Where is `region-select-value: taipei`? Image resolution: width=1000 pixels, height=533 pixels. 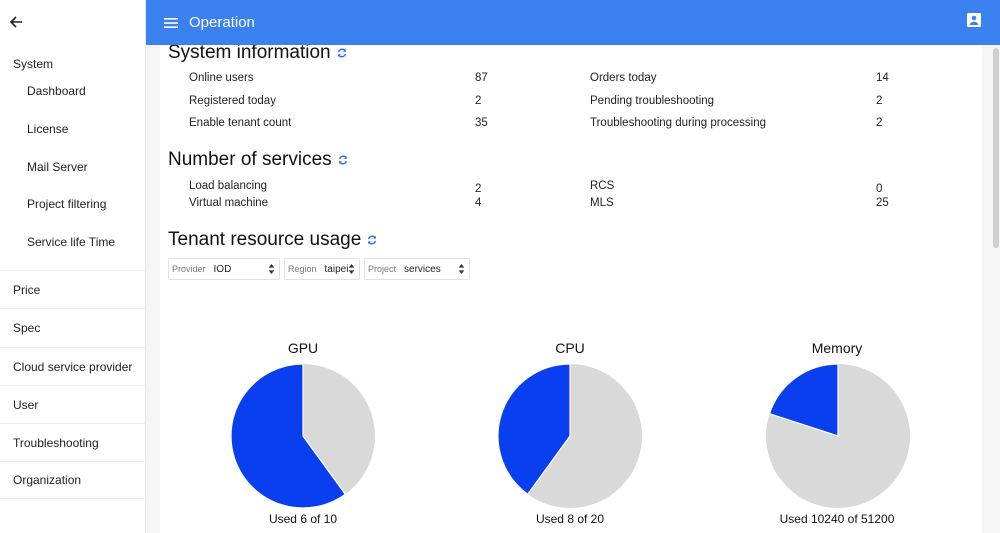
region-select-value: taipei is located at coordinates (336, 269).